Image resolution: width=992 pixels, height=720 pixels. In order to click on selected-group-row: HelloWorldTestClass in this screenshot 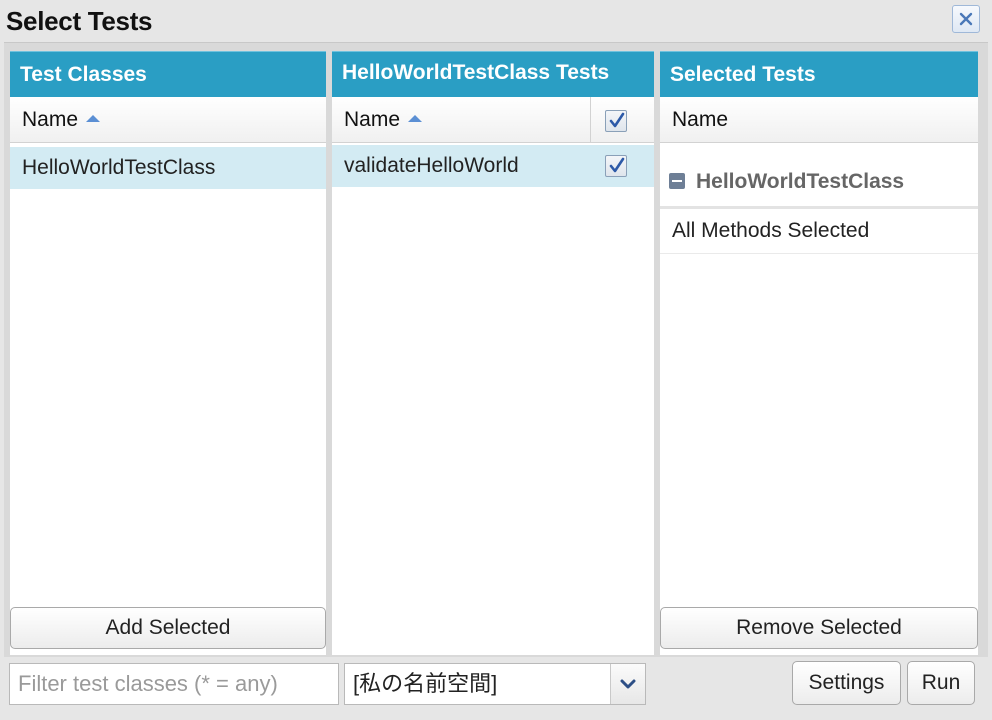, I will do `click(819, 182)`.